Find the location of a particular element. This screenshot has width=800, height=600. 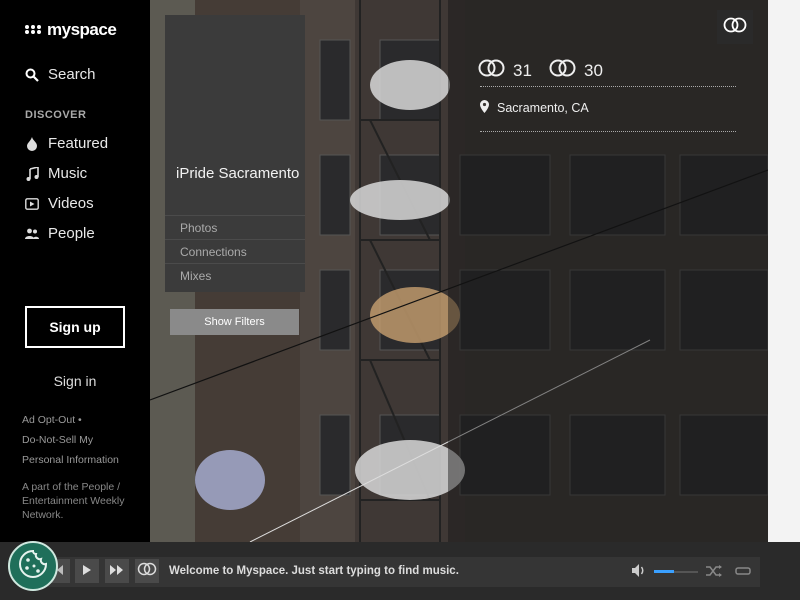

volume-button is located at coordinates (639, 573).